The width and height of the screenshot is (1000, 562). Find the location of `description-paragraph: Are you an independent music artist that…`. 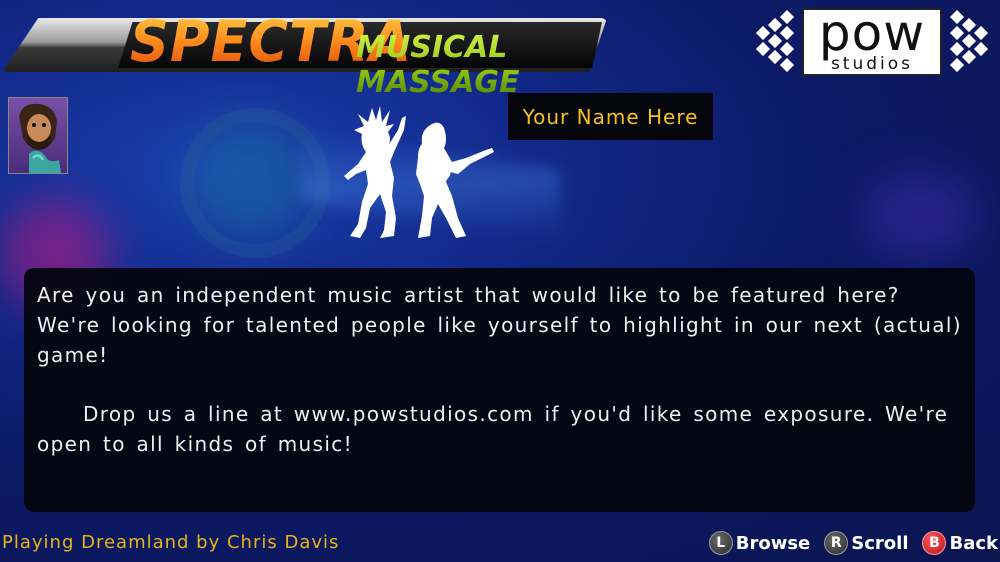

description-paragraph: Are you an independent music artist that… is located at coordinates (499, 325).